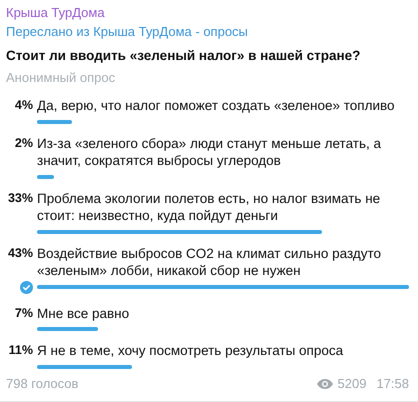  Describe the element at coordinates (61, 78) in the screenshot. I see `poll-type: Анонимный опрос` at that location.